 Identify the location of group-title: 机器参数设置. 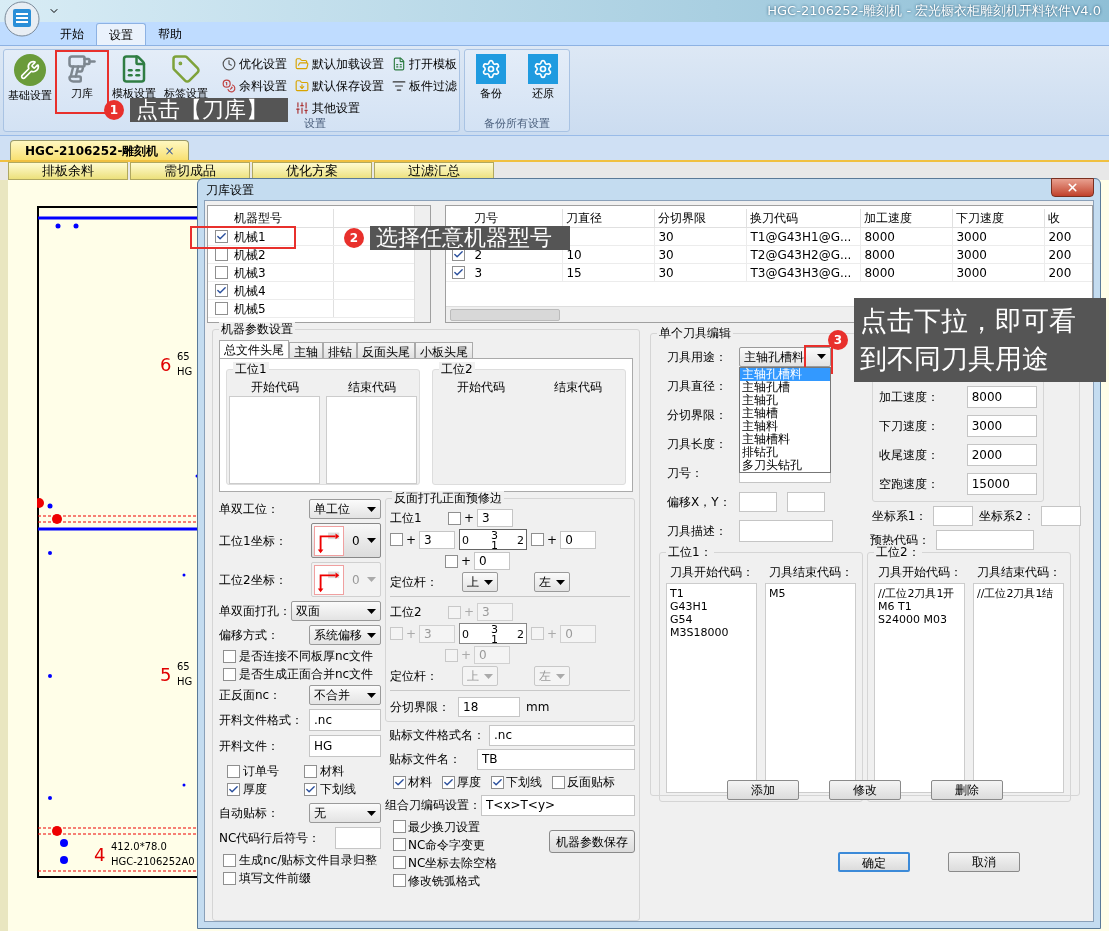
(257, 329).